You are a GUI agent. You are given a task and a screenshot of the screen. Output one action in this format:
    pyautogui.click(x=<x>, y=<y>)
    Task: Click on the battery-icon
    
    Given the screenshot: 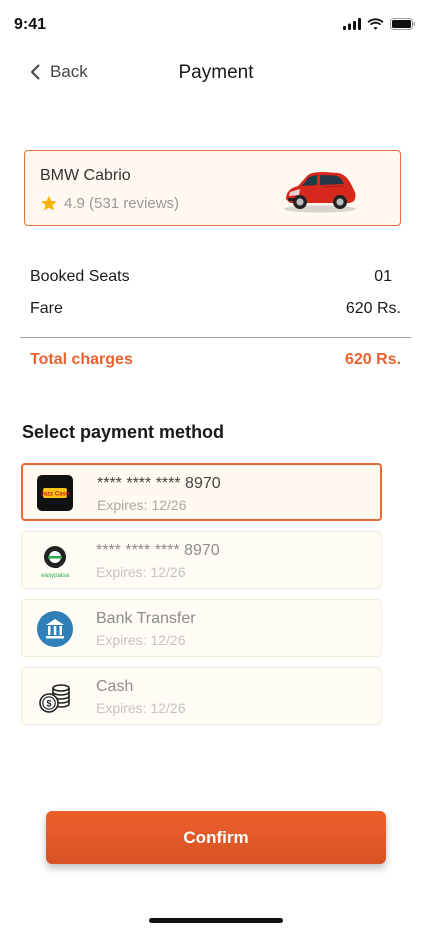 What is the action you would take?
    pyautogui.click(x=402, y=24)
    